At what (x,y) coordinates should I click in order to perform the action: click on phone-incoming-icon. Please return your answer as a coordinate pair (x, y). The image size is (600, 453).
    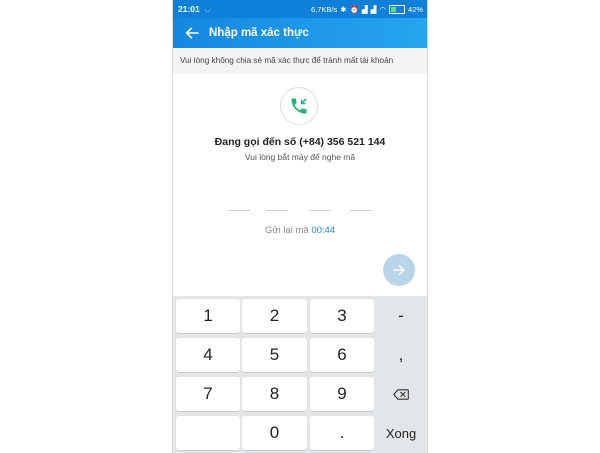
    Looking at the image, I should click on (299, 106).